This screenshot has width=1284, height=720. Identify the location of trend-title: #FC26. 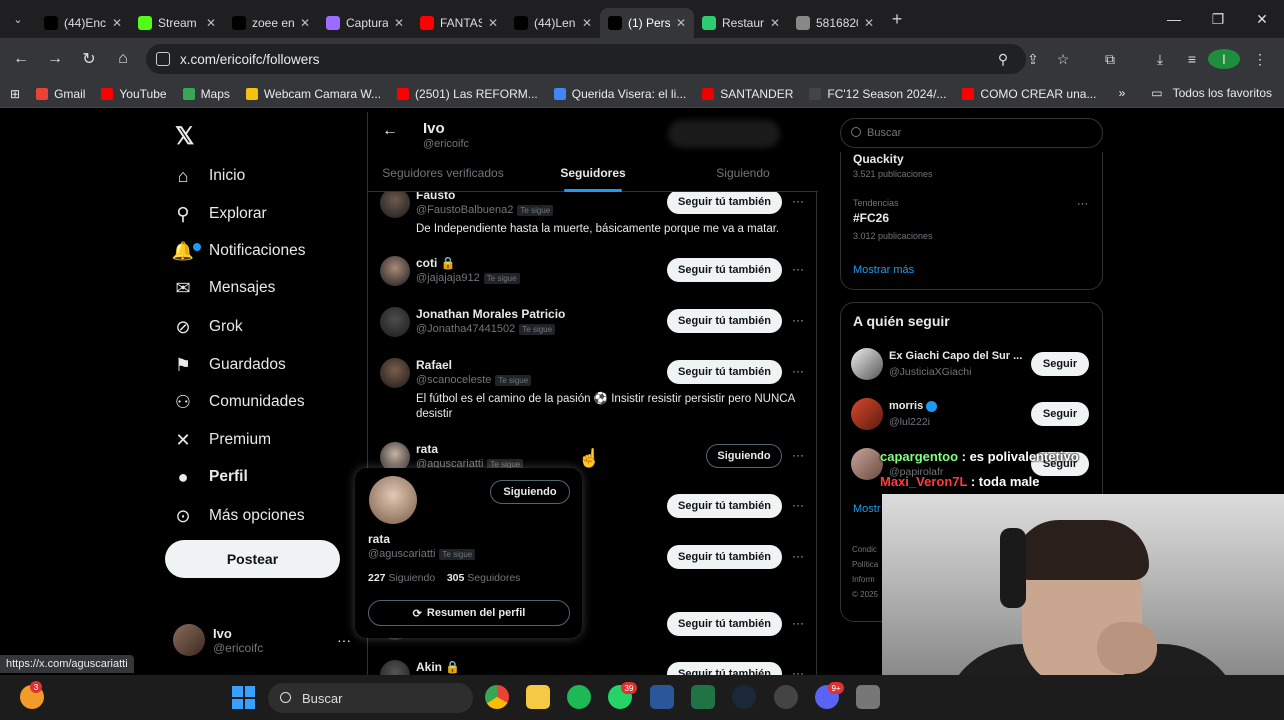
(871, 218).